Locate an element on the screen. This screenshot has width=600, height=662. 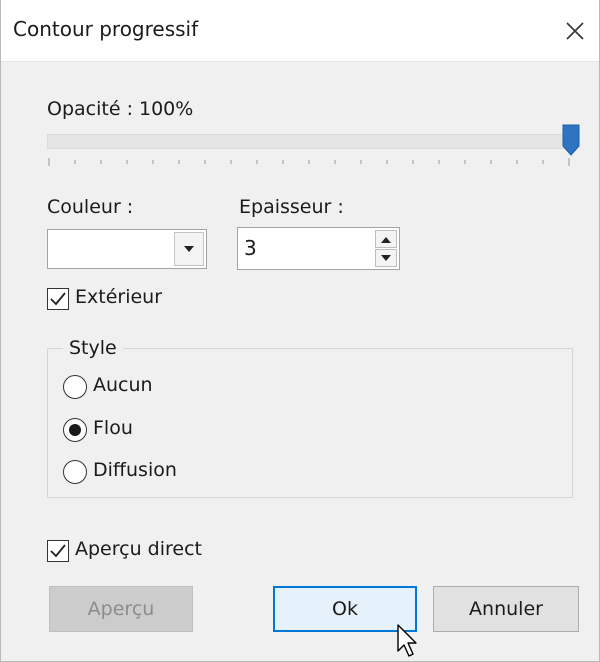
arrow-down-icon is located at coordinates (386, 257).